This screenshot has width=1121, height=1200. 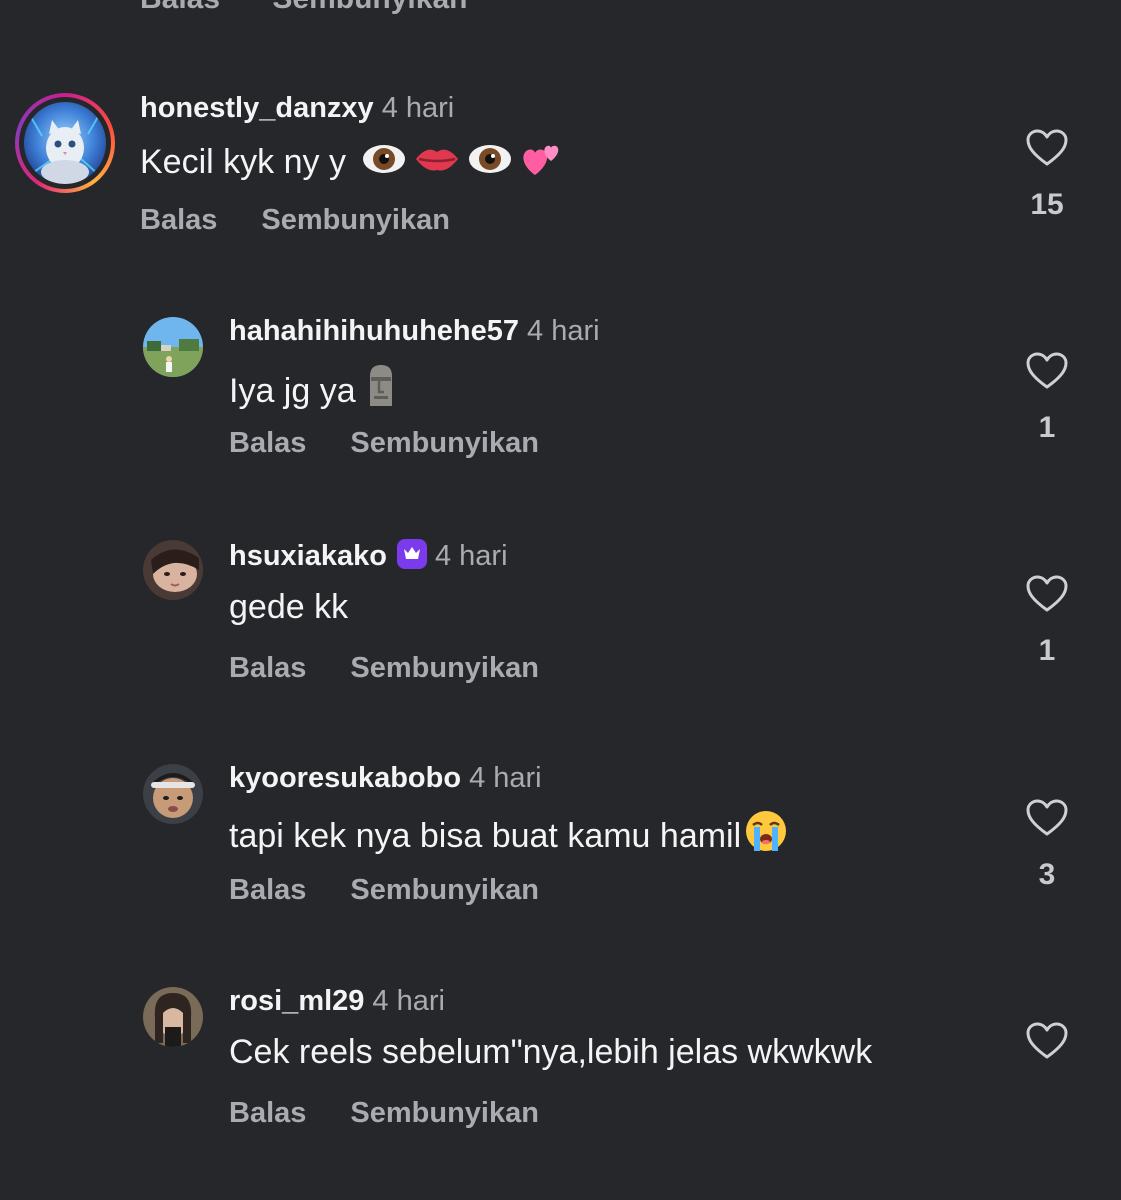 I want to click on previous-comment-actions: Balas Sembunyikan, so click(x=303, y=8).